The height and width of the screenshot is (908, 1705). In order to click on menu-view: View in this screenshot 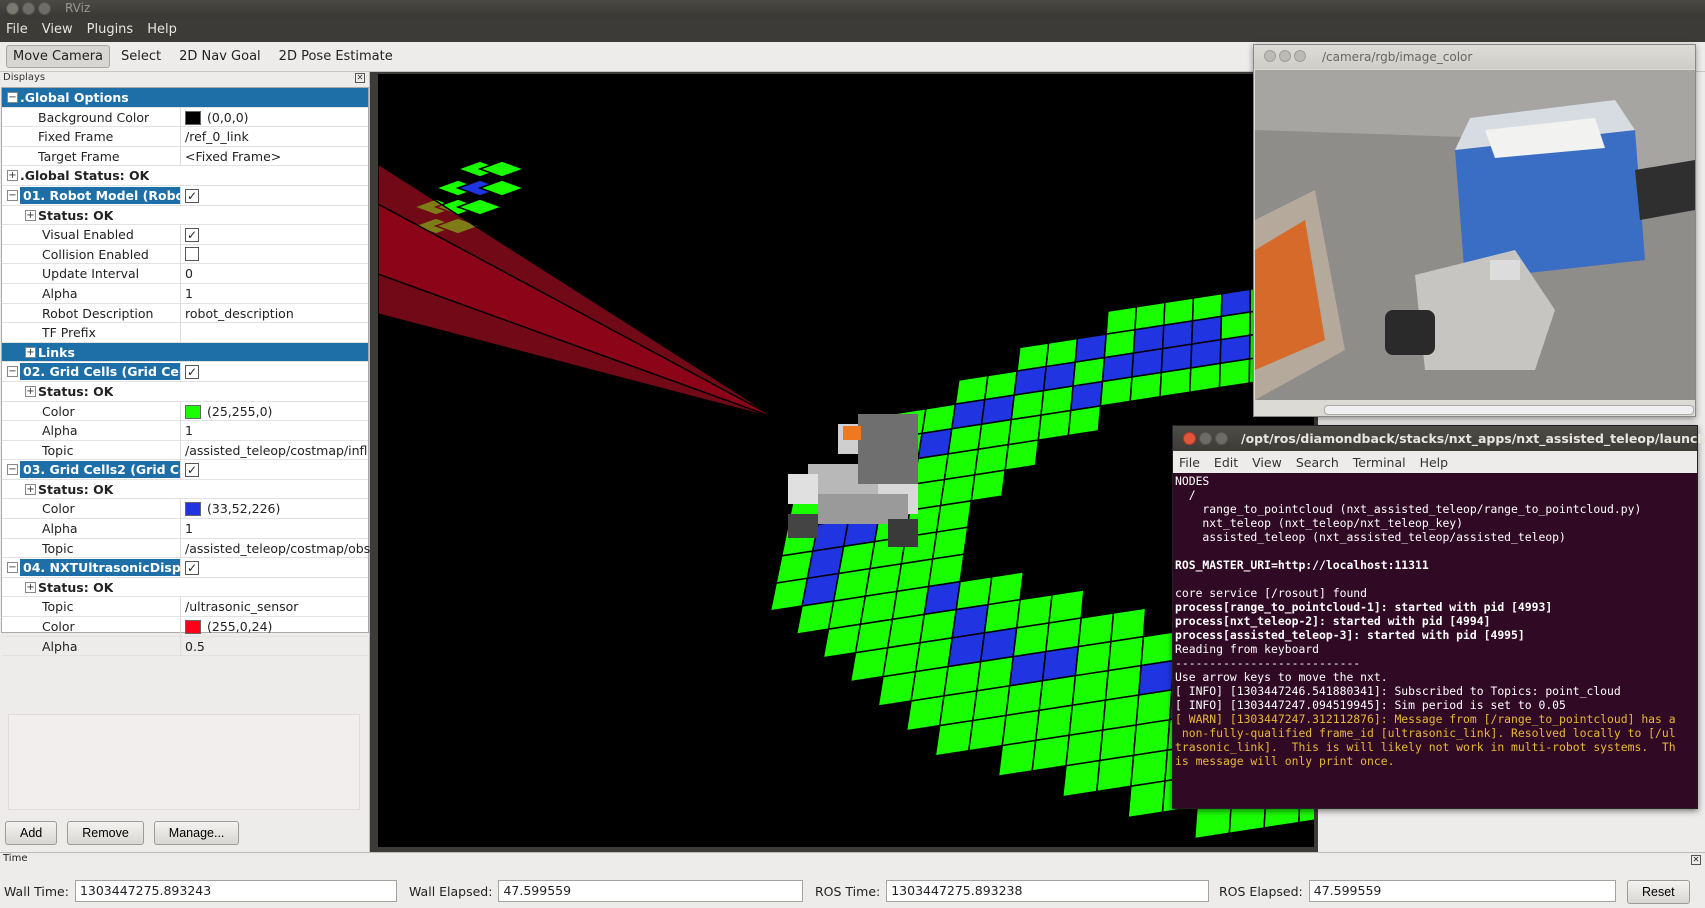, I will do `click(57, 29)`.